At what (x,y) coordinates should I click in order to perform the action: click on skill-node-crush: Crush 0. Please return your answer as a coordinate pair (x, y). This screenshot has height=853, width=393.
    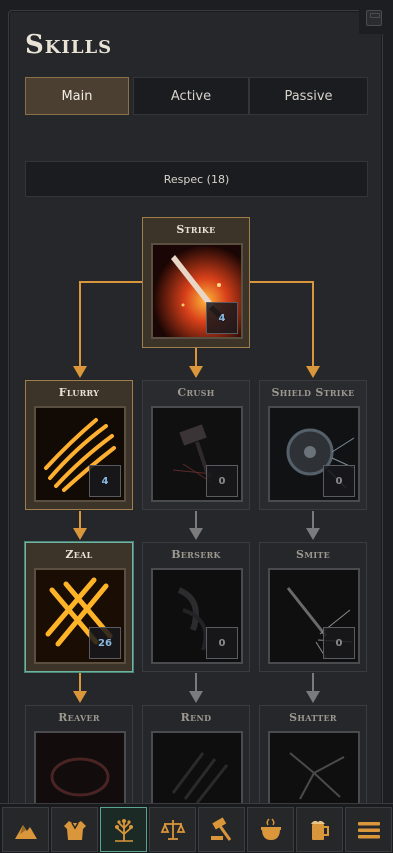
    Looking at the image, I should click on (196, 445).